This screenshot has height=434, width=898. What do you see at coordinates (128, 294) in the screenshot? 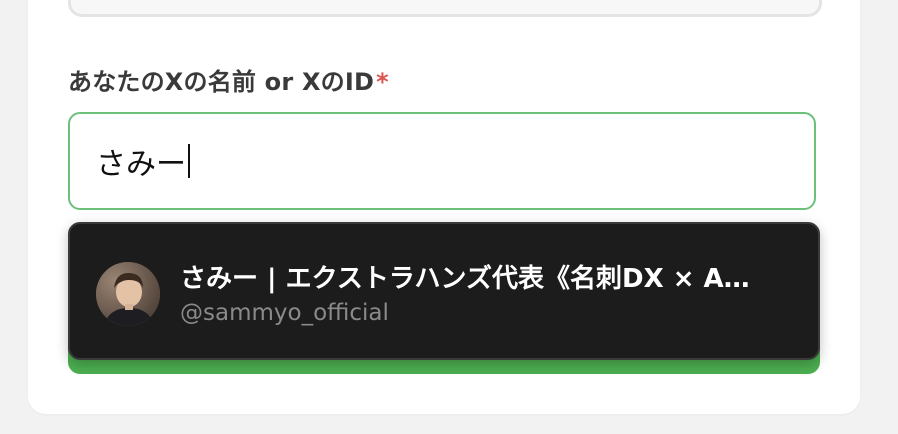
I see `user-avatar-icon` at bounding box center [128, 294].